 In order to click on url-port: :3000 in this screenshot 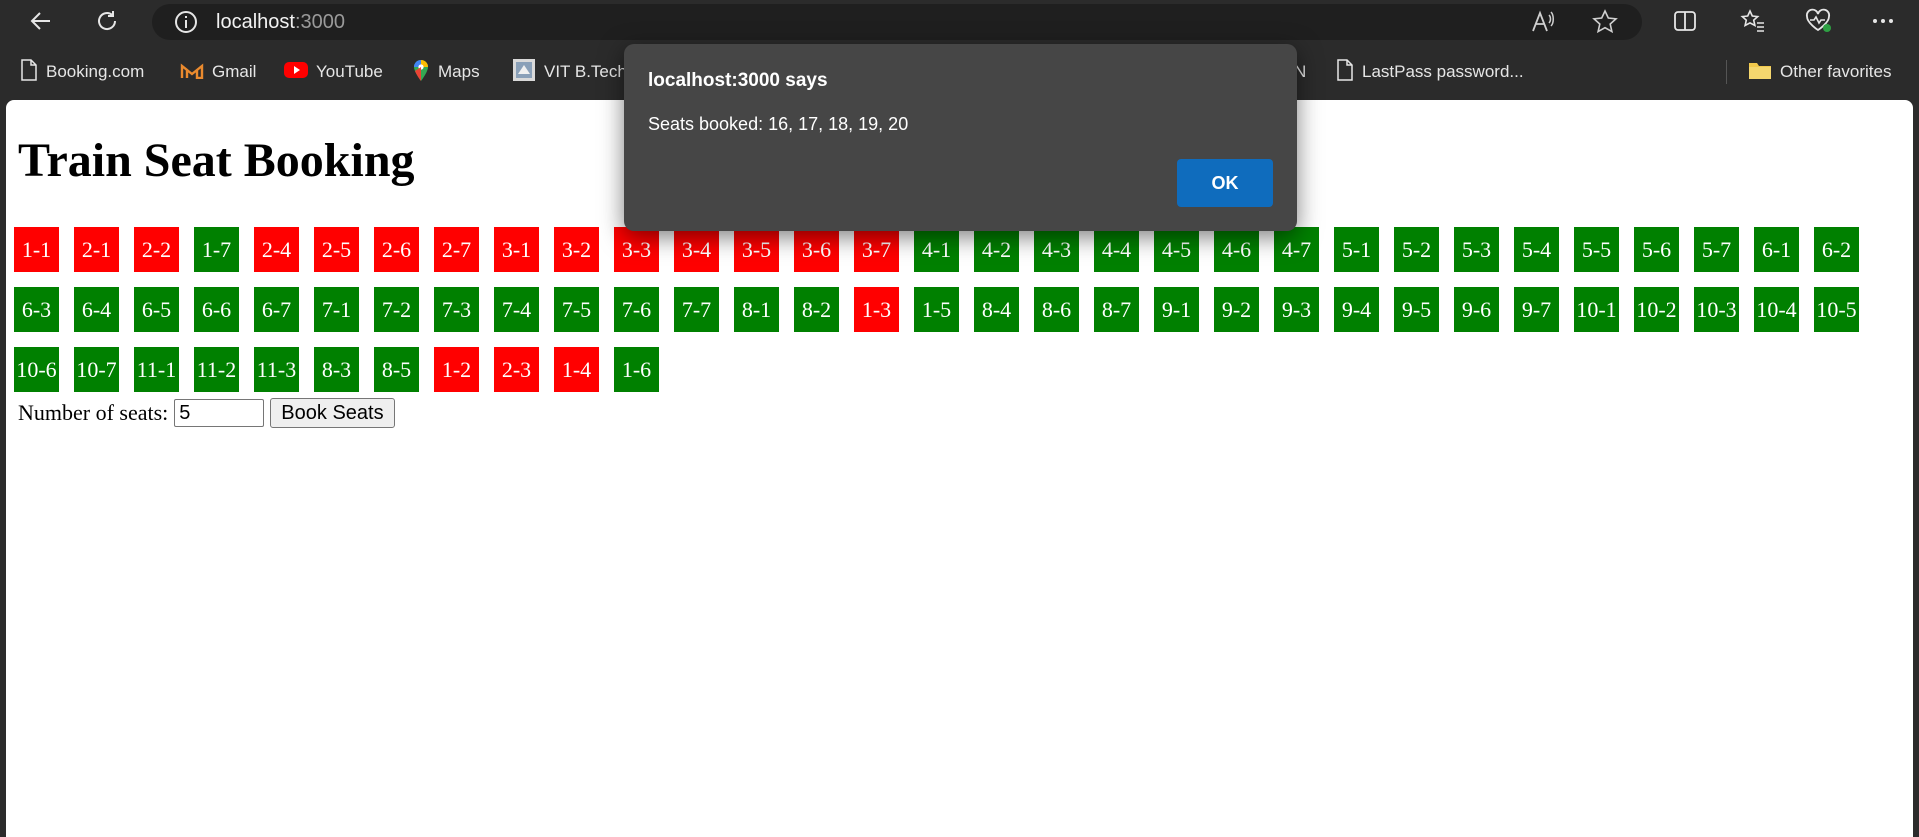, I will do `click(319, 21)`.